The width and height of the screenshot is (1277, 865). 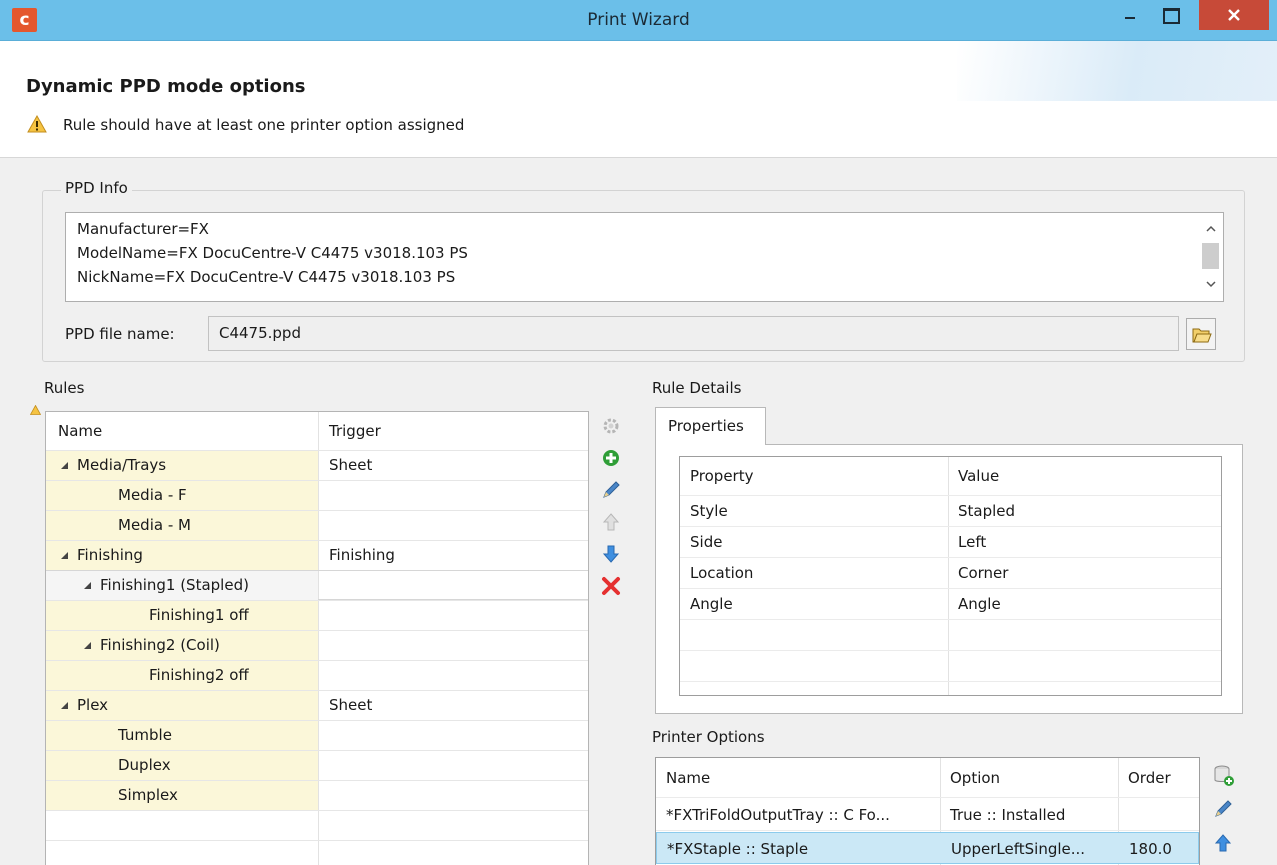 I want to click on window-title: Print Wizard, so click(x=638, y=20).